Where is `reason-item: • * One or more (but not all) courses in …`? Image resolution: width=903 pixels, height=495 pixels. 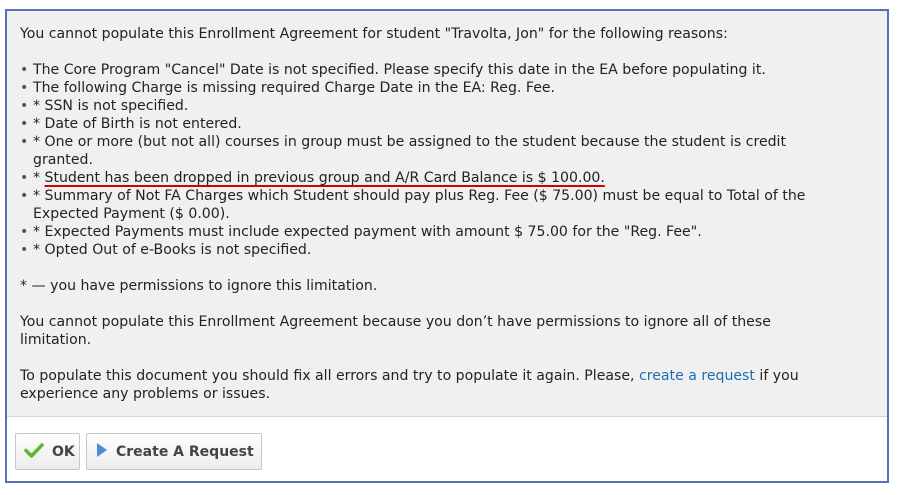 reason-item: • * One or more (but not all) courses in … is located at coordinates (403, 151).